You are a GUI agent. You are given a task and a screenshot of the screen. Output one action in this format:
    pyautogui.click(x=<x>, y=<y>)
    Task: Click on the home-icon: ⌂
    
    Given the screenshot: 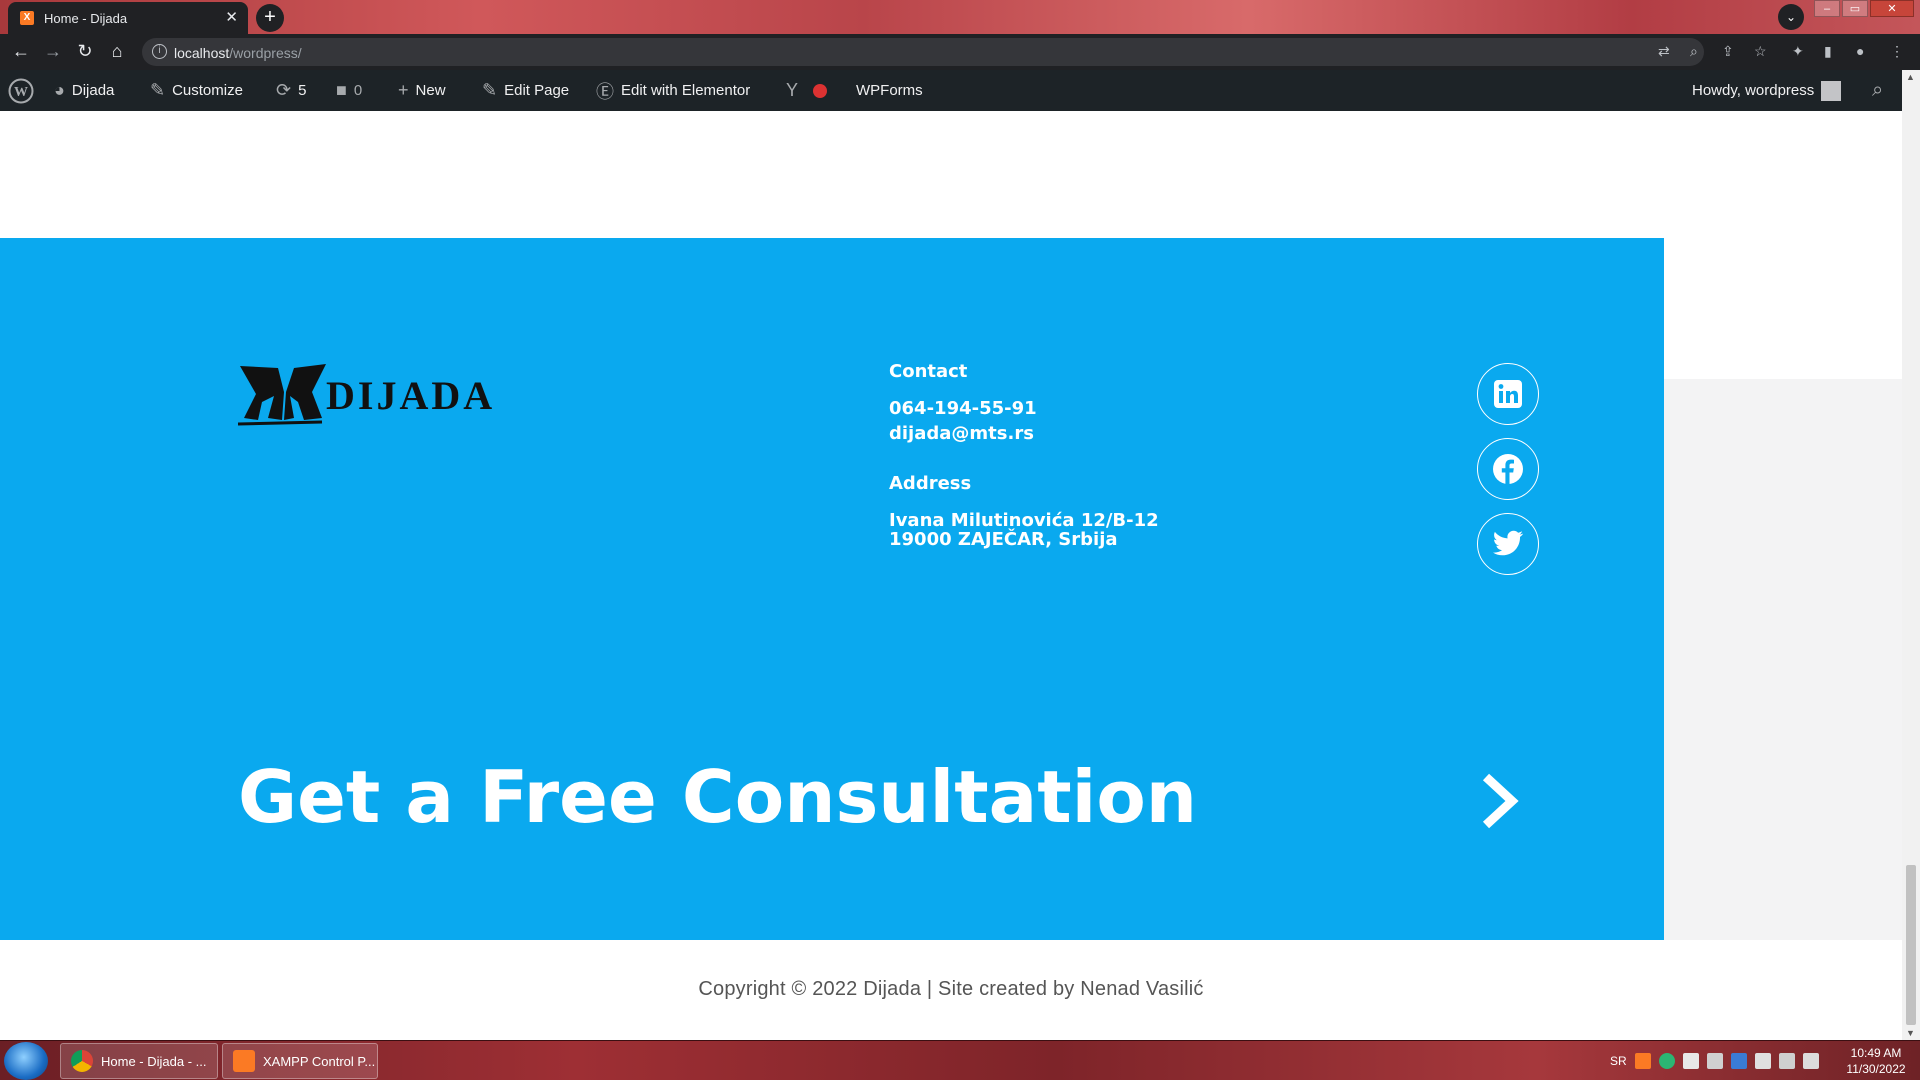 What is the action you would take?
    pyautogui.click(x=117, y=51)
    